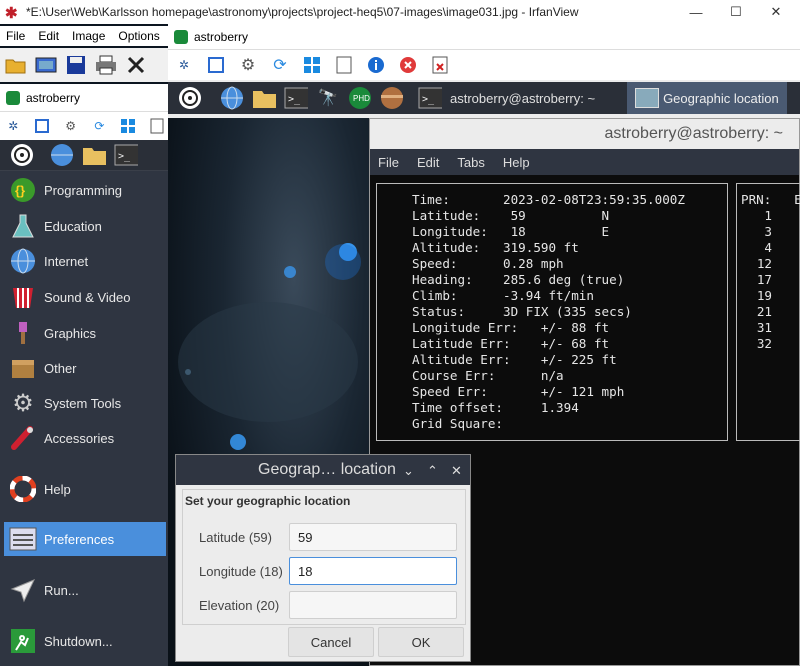 The height and width of the screenshot is (666, 800). What do you see at coordinates (484, 65) in the screenshot?
I see `tool-icons: ✲ ⚙ ⟳` at bounding box center [484, 65].